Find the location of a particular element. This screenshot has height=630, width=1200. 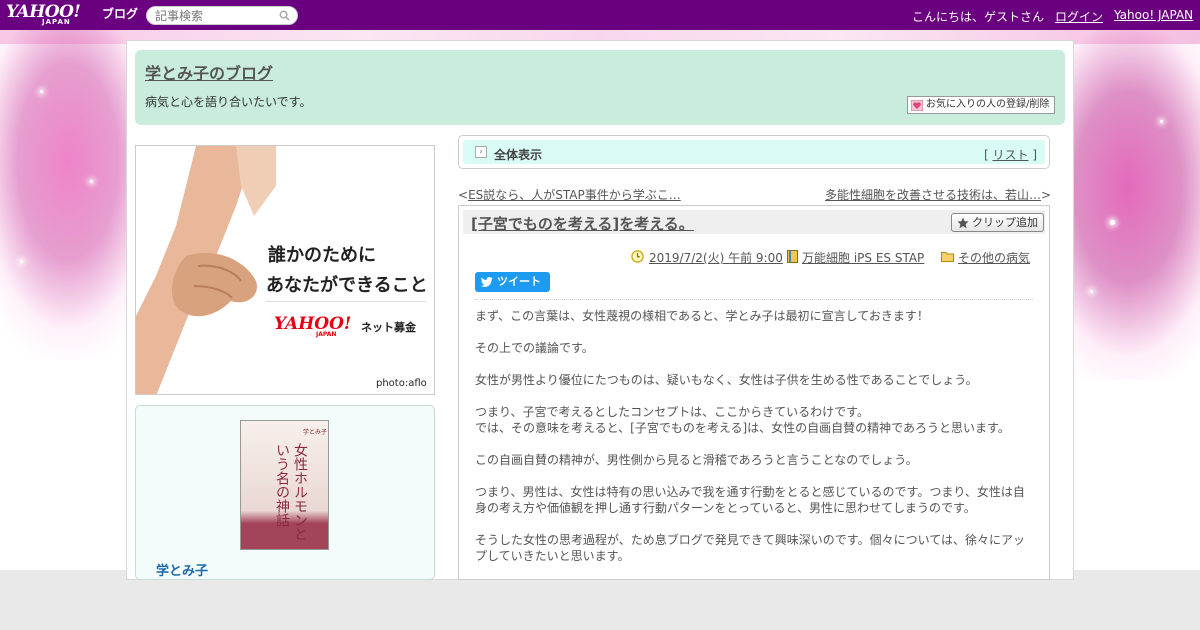

blog-title: 学とみ子のブログ is located at coordinates (209, 72).